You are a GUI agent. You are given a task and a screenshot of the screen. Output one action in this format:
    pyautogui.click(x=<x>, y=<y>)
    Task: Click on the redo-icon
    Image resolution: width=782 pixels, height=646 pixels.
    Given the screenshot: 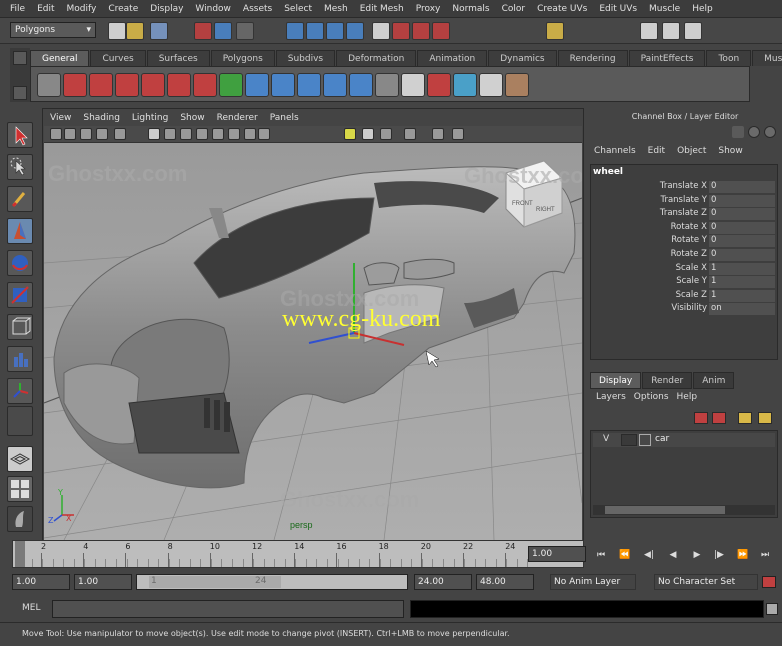 What is the action you would take?
    pyautogui.click(x=231, y=85)
    